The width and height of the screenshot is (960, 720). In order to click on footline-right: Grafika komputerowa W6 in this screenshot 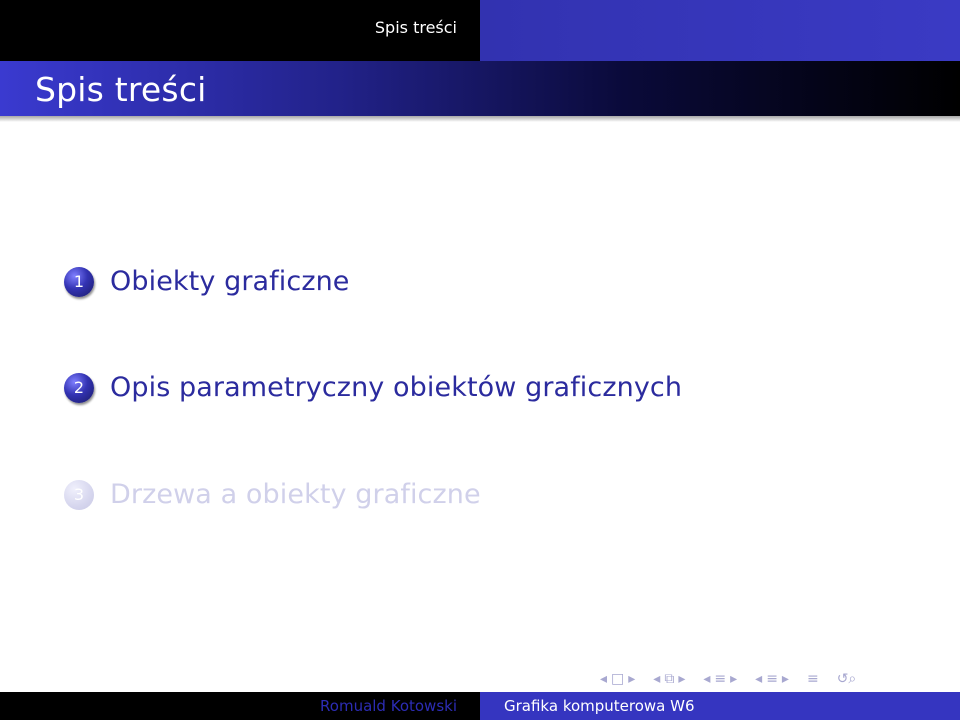, I will do `click(720, 706)`.